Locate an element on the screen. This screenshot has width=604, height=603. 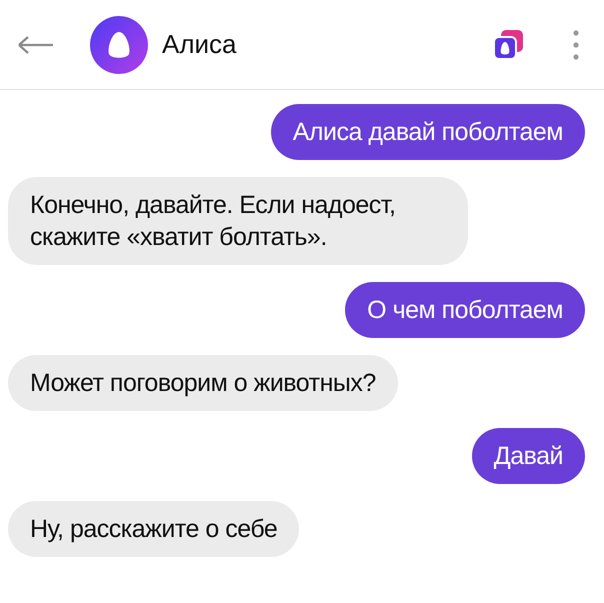
message-bubble: Алиса давай поболтаем is located at coordinates (427, 132).